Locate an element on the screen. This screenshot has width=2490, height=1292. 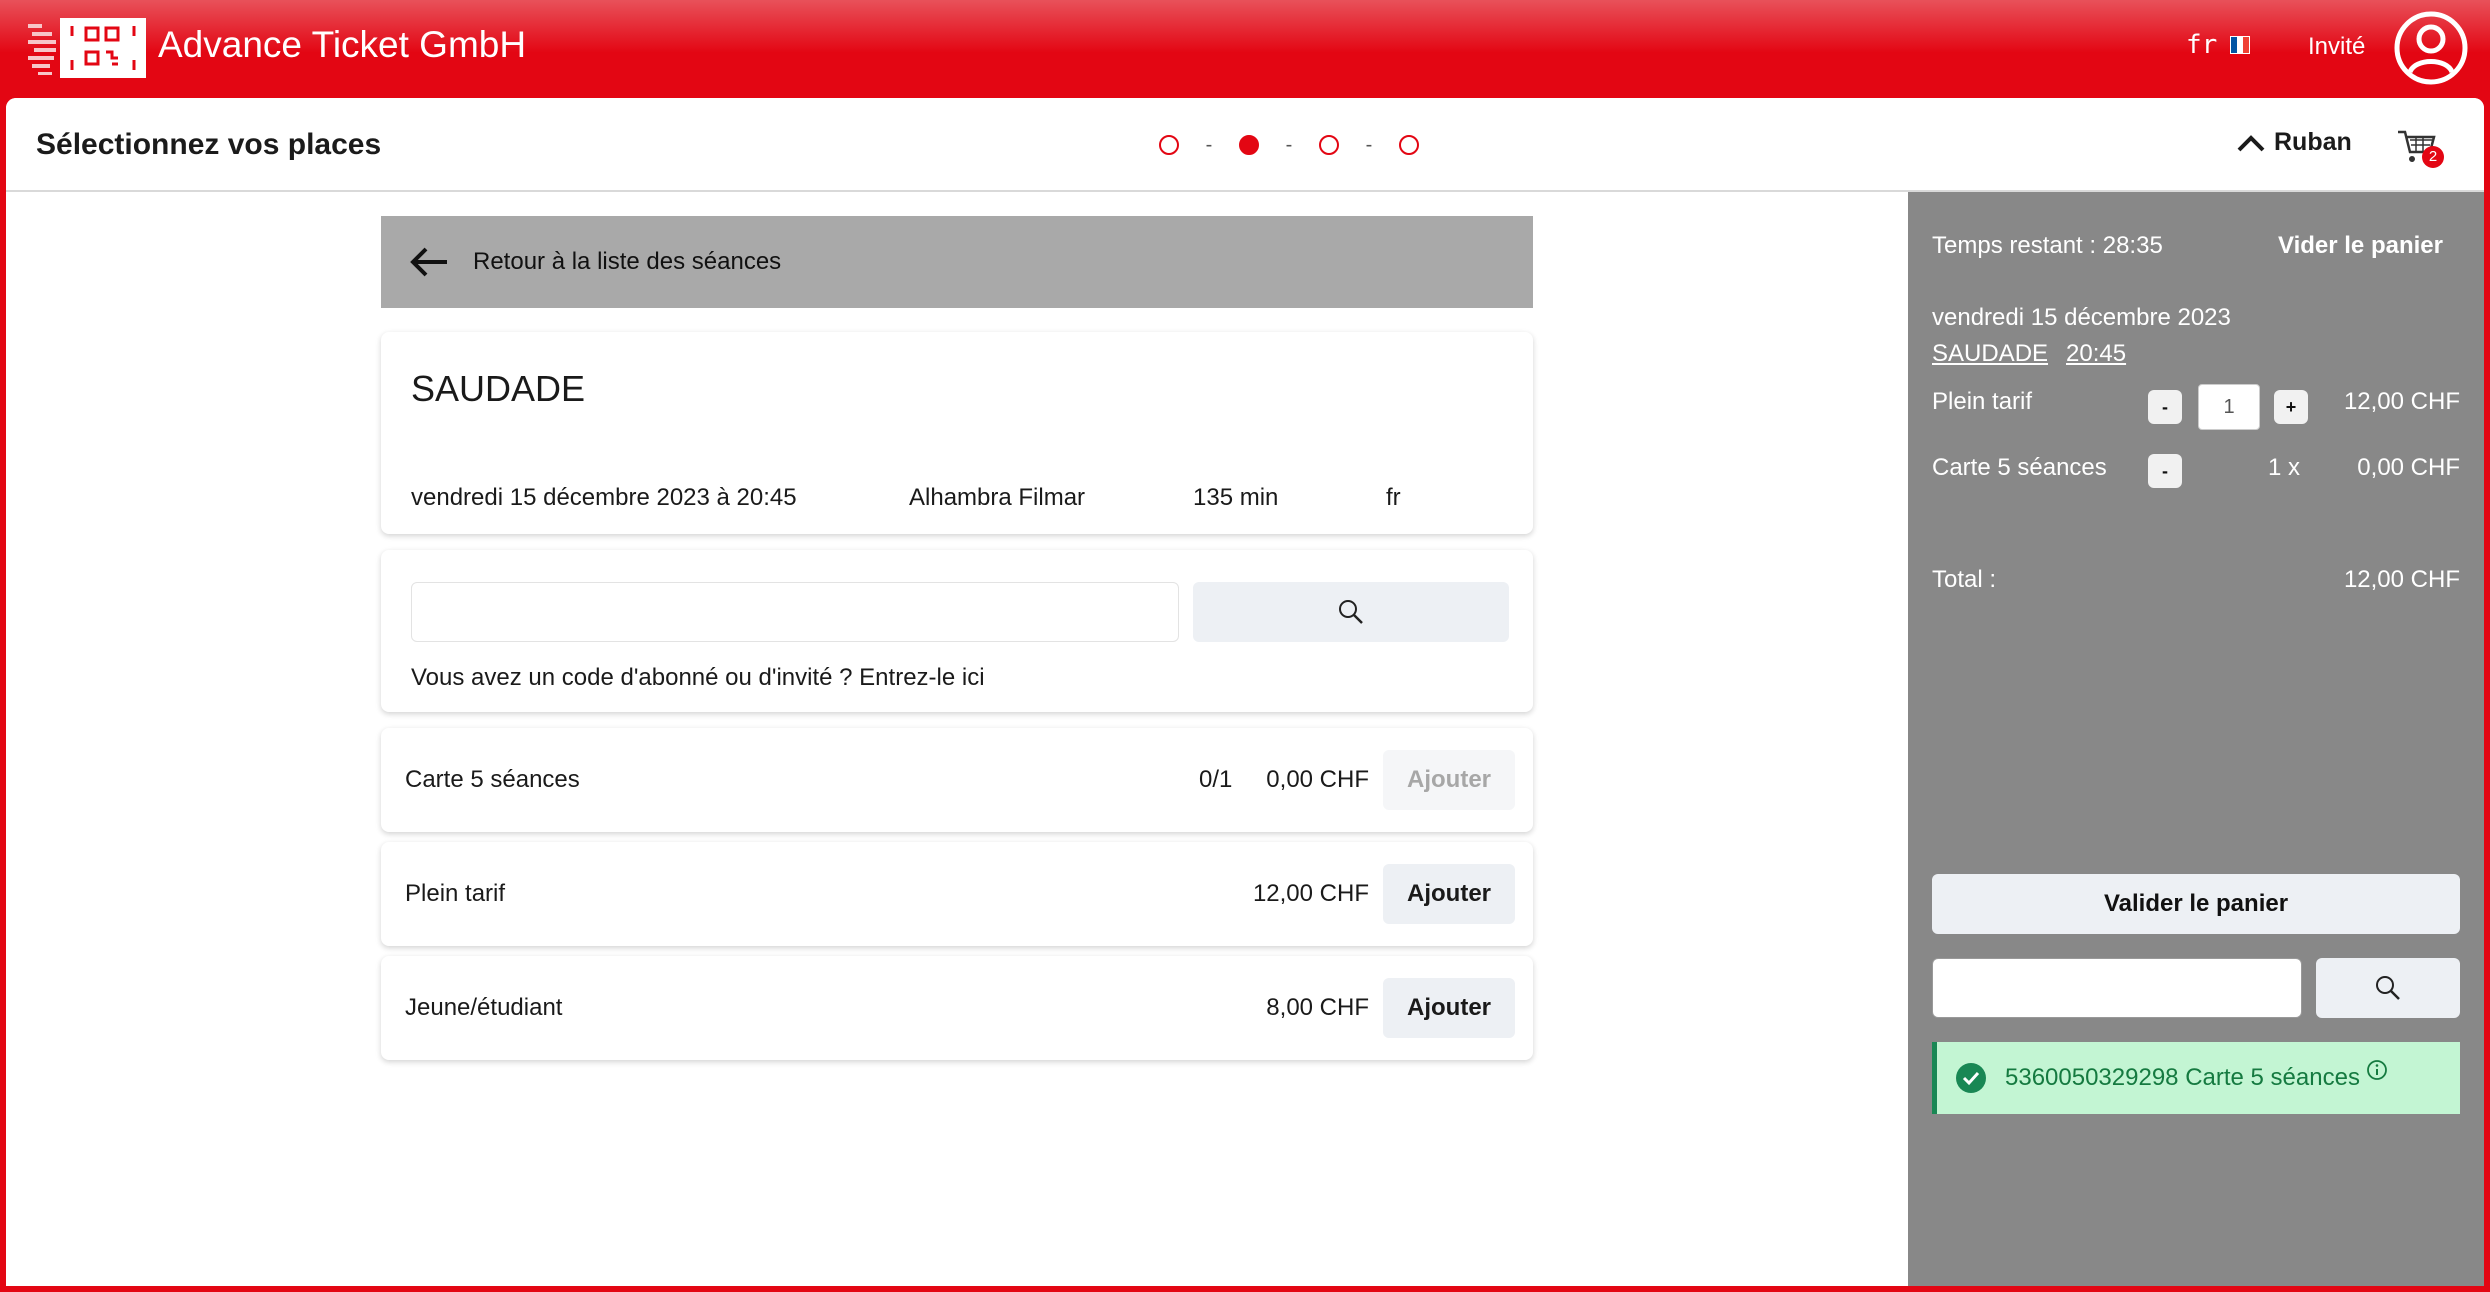
tariff-name: Carte 5 séances is located at coordinates (492, 779).